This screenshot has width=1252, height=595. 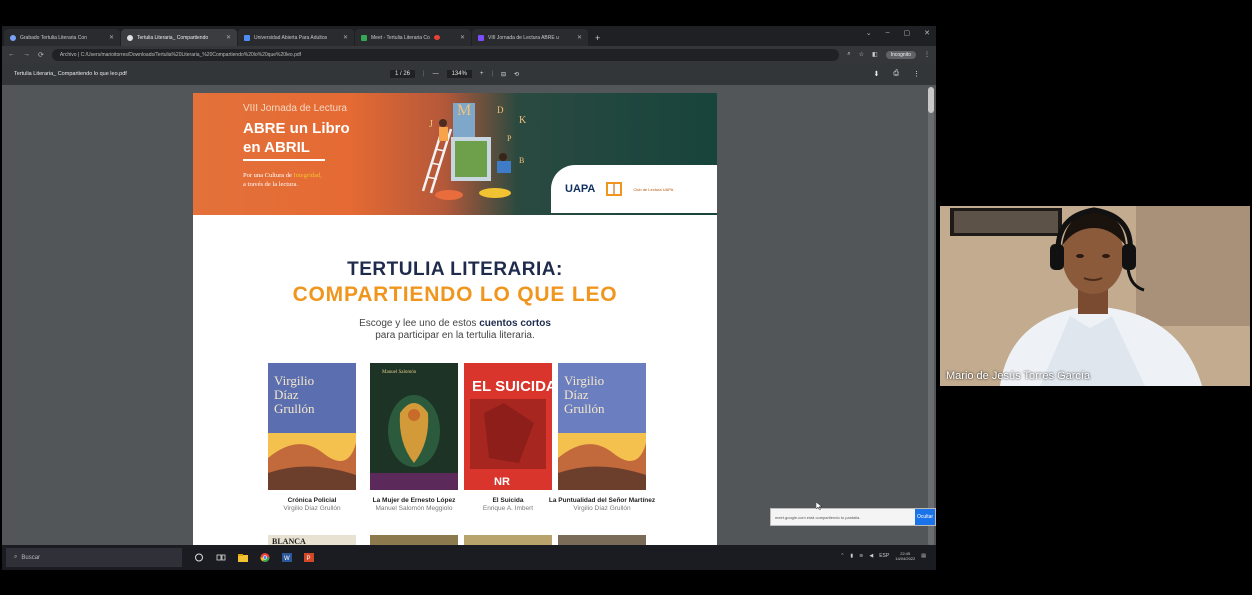 What do you see at coordinates (400, 37) in the screenshot?
I see `tab-label: Meet - Tertulia Literaria Co` at bounding box center [400, 37].